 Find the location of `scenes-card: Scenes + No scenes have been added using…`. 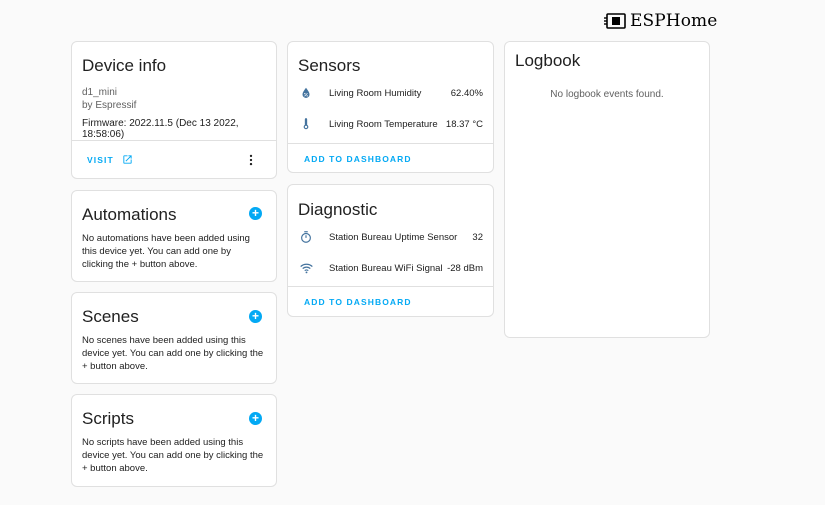

scenes-card: Scenes + No scenes have been added using… is located at coordinates (174, 338).